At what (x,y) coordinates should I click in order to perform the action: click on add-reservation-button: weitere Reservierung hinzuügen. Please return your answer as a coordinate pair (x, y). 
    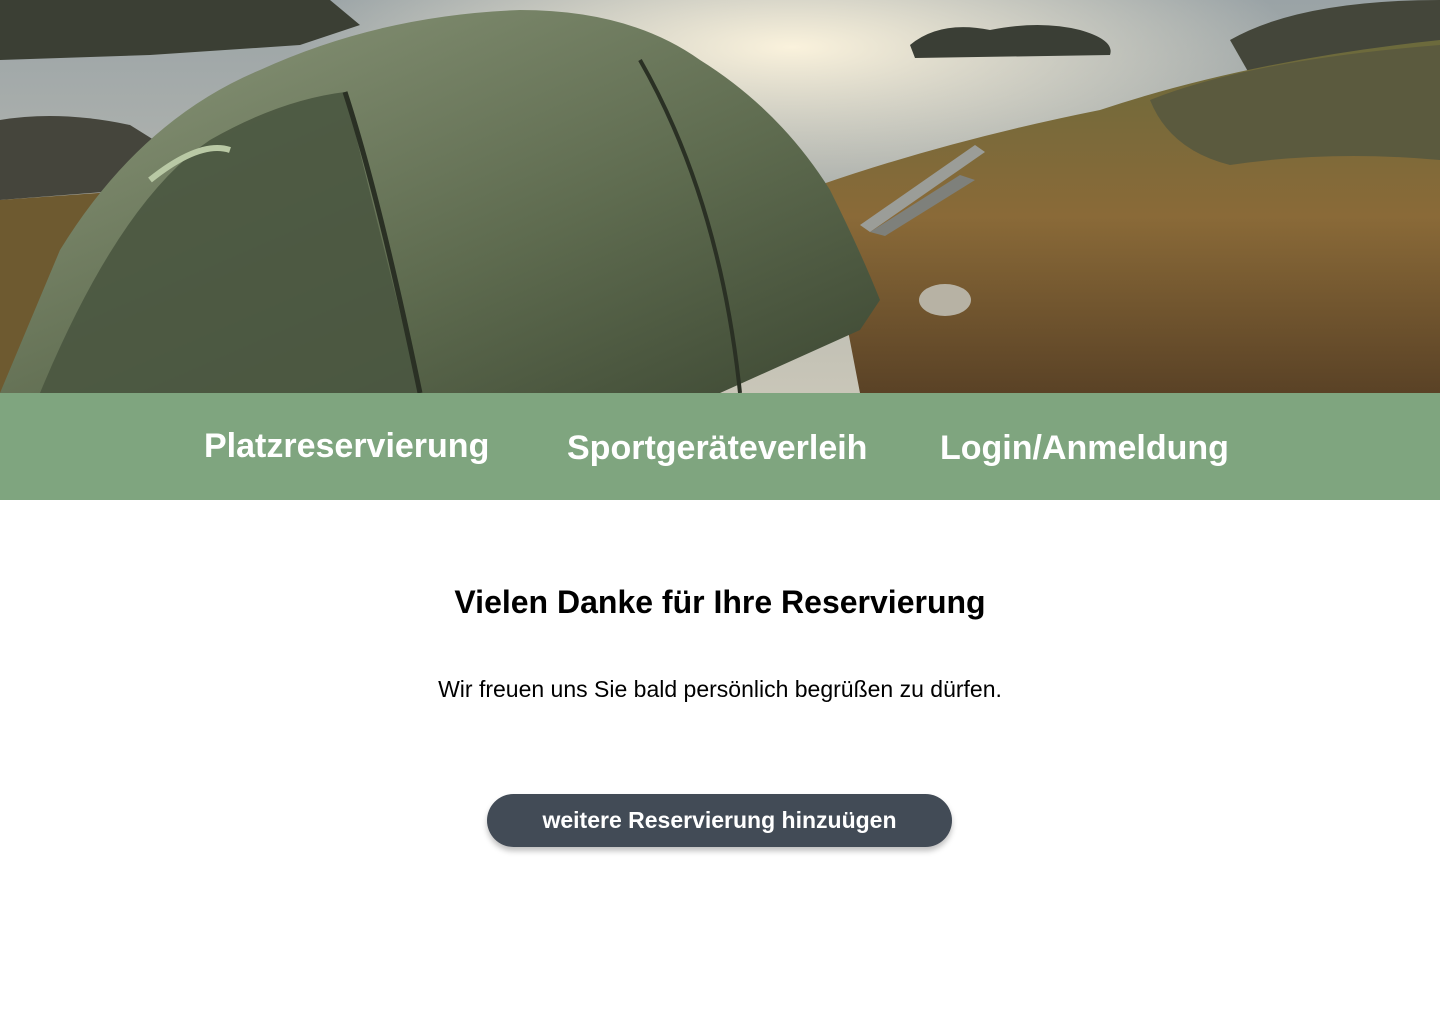
    Looking at the image, I should click on (719, 820).